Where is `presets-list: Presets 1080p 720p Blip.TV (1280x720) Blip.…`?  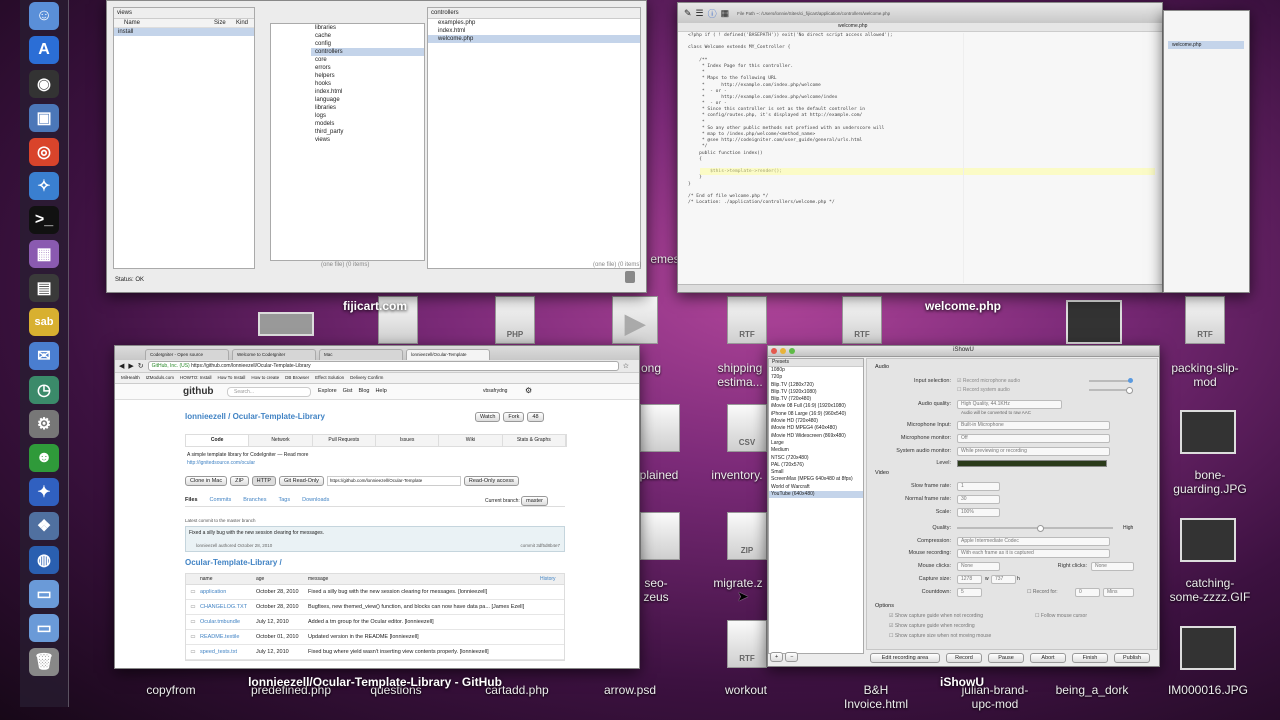 presets-list: Presets 1080p 720p Blip.TV (1280x720) Blip.… is located at coordinates (816, 506).